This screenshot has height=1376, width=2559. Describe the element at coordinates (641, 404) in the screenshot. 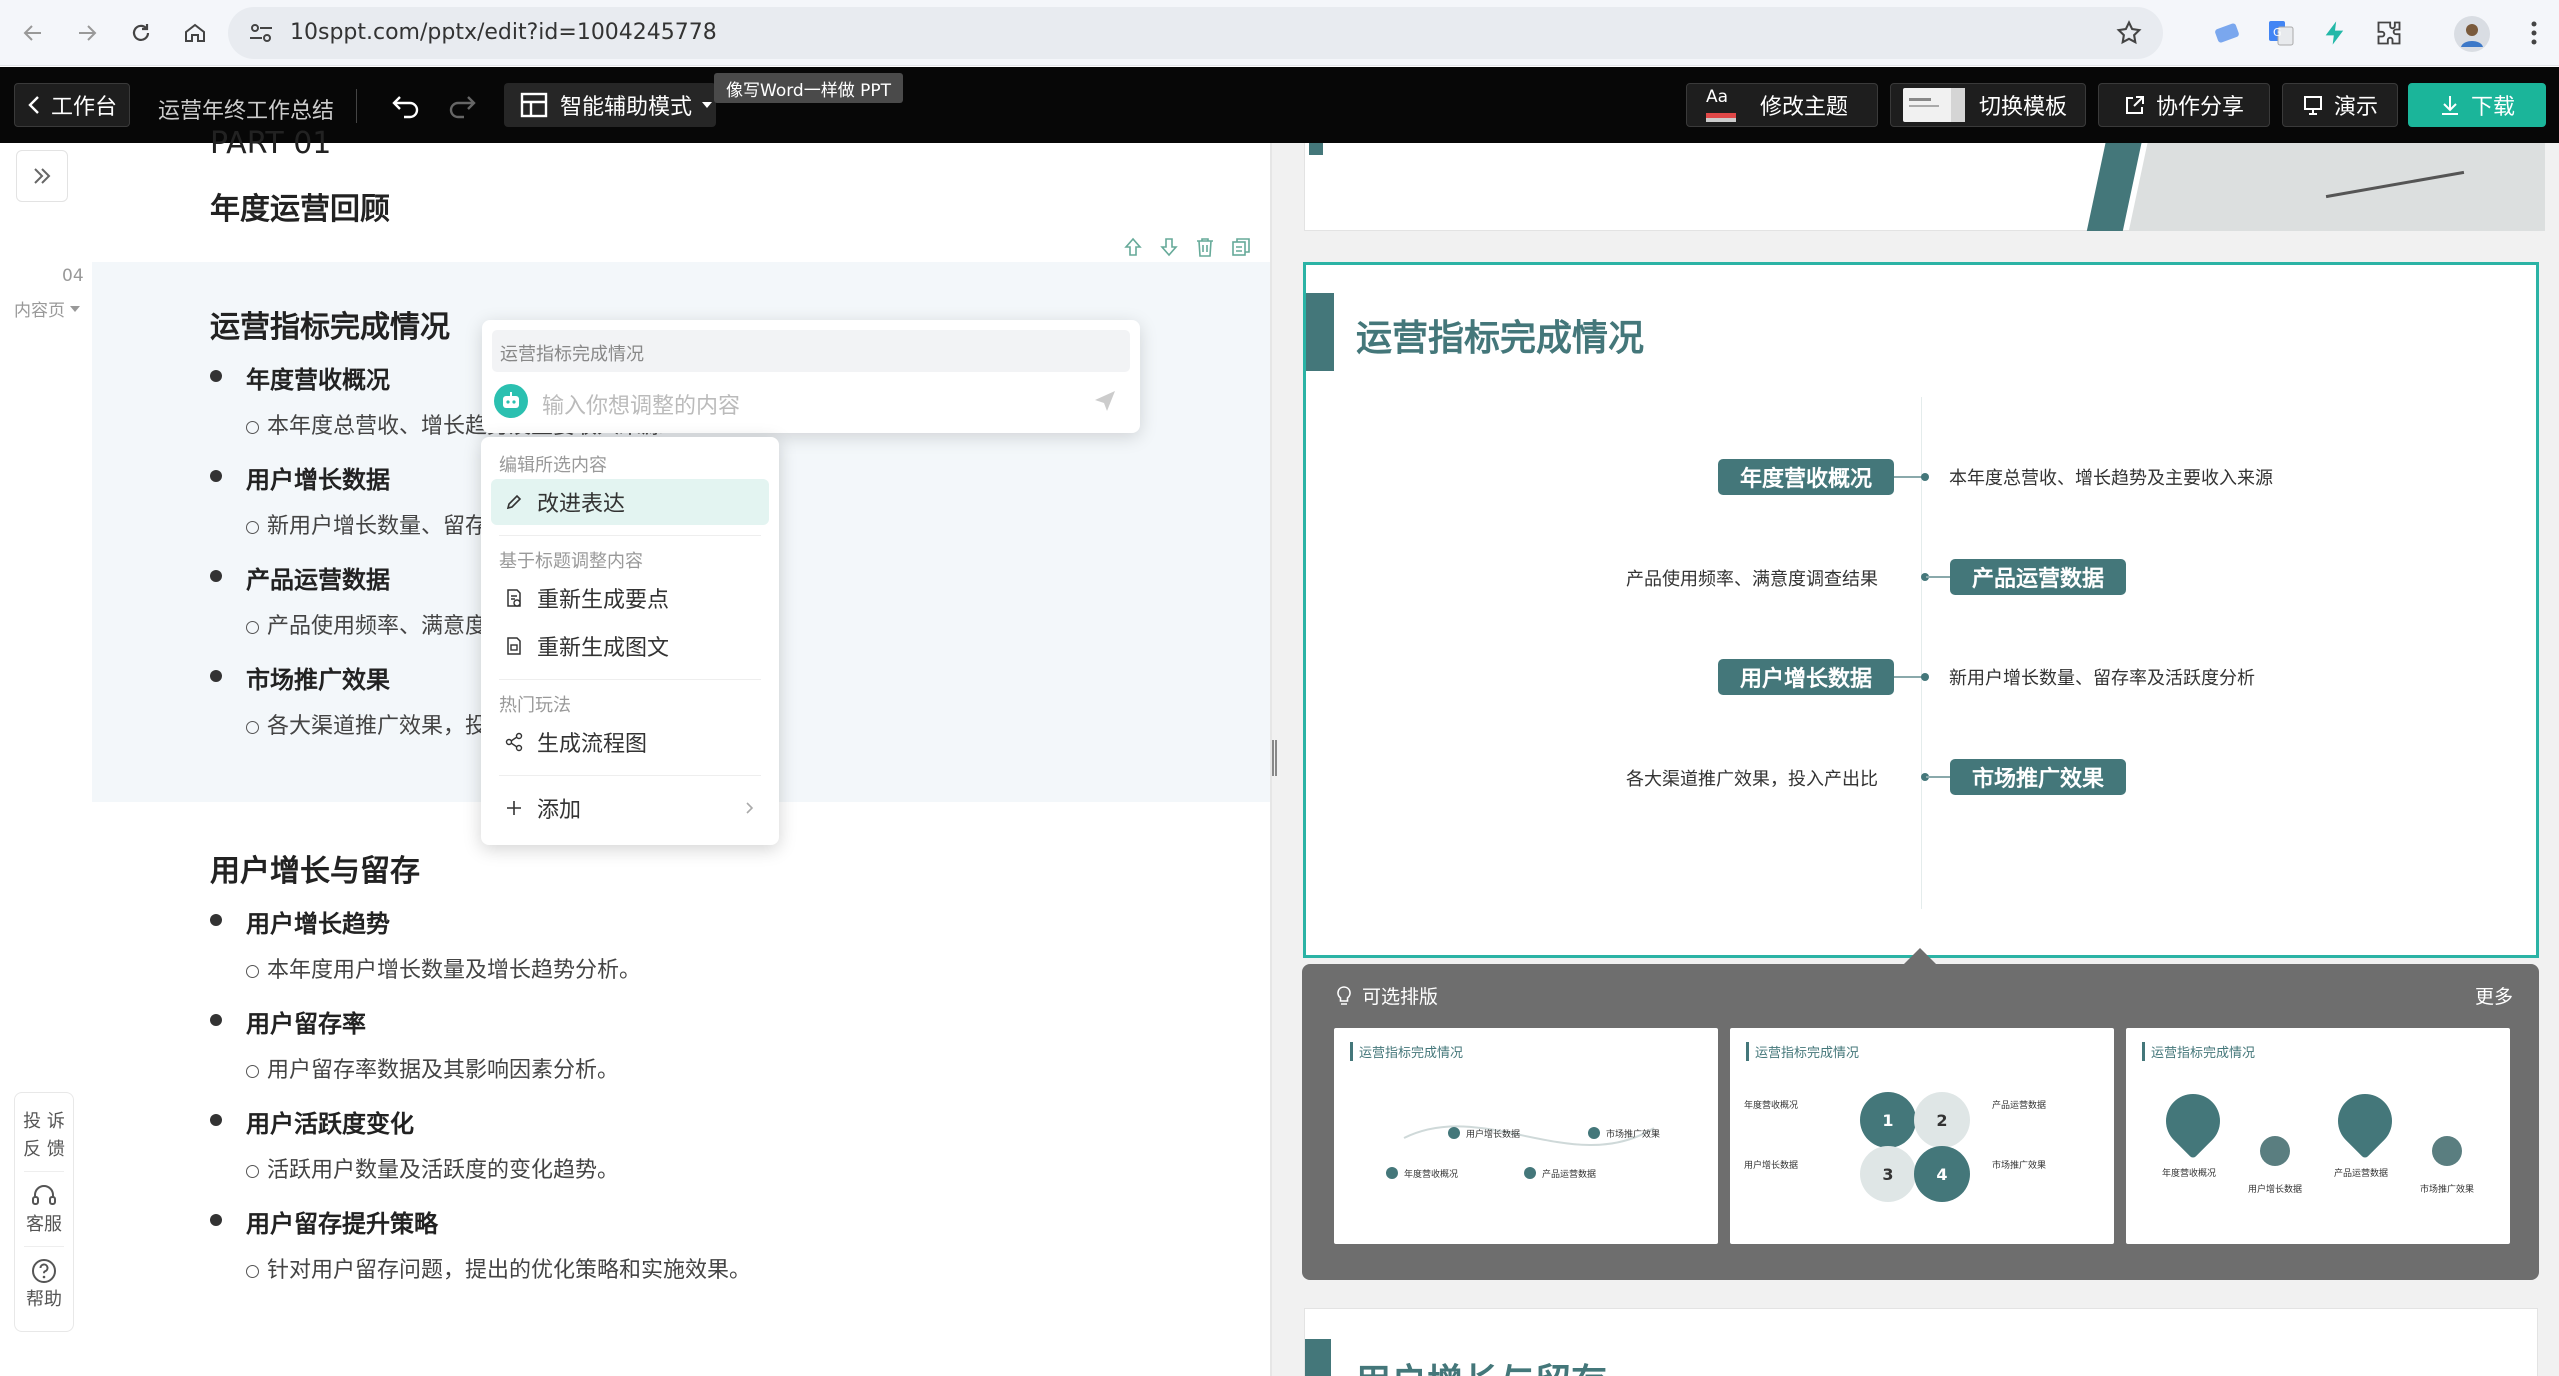

I see `ai-input: 输入你想调整的内容` at that location.